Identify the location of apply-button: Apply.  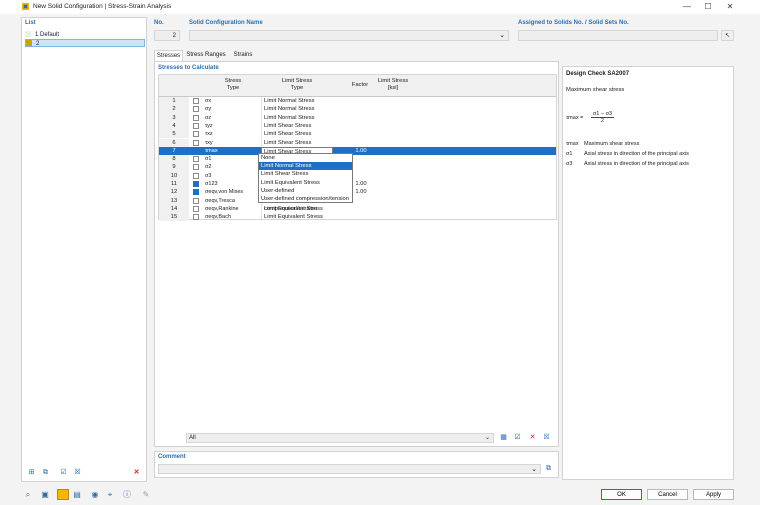
(713, 494).